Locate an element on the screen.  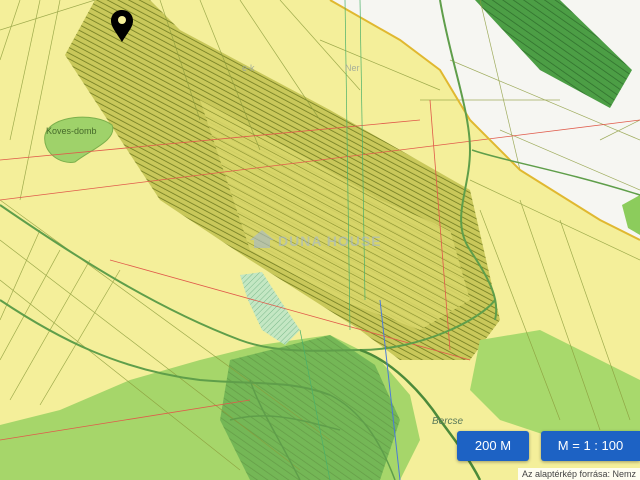
map-text-ner: Ner is located at coordinates (352, 68).